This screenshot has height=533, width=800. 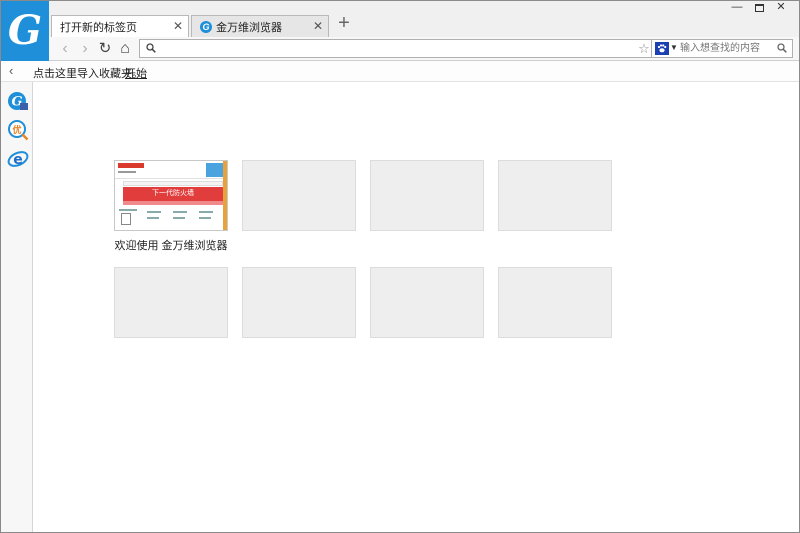 I want to click on navigation-toolbar: ‹ › ↻ ⌂ ☆ ⇪ ϟ ▼, so click(x=424, y=49).